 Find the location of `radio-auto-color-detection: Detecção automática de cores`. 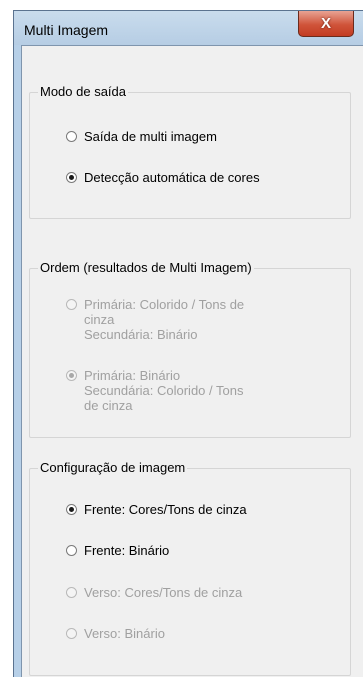

radio-auto-color-detection: Detecção automática de cores is located at coordinates (163, 177).